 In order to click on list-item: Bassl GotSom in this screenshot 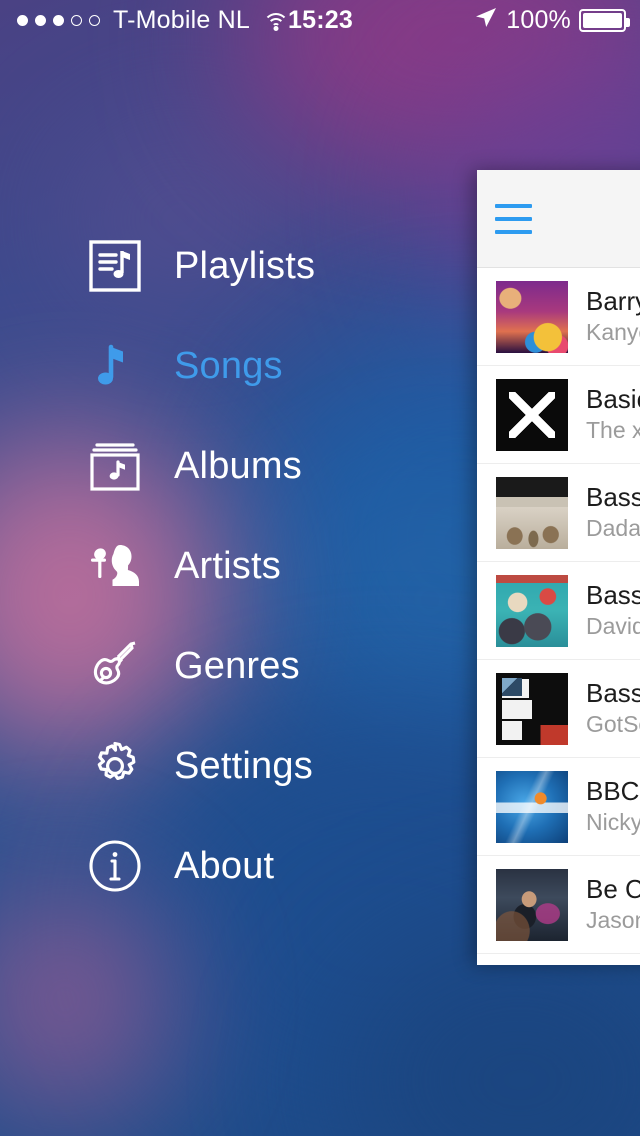, I will do `click(558, 709)`.